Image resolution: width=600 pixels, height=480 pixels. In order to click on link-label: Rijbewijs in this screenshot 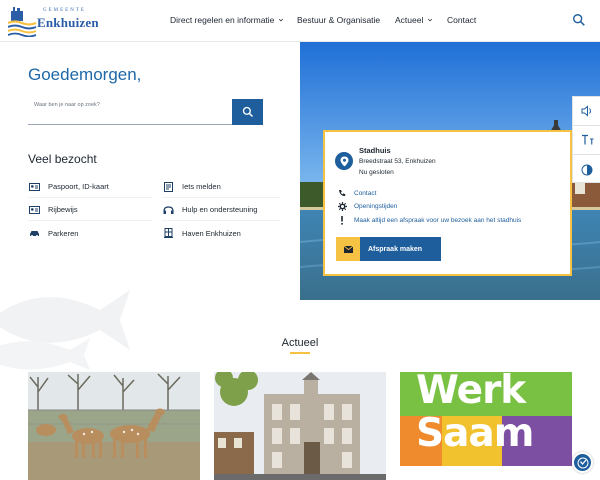, I will do `click(63, 209)`.